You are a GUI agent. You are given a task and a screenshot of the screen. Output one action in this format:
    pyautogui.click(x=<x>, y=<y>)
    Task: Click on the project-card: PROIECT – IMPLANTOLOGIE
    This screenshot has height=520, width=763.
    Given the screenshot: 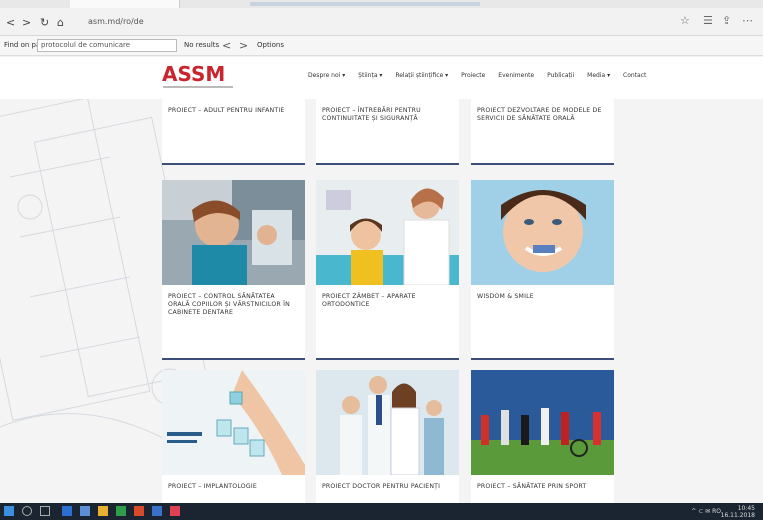 What is the action you would take?
    pyautogui.click(x=233, y=436)
    